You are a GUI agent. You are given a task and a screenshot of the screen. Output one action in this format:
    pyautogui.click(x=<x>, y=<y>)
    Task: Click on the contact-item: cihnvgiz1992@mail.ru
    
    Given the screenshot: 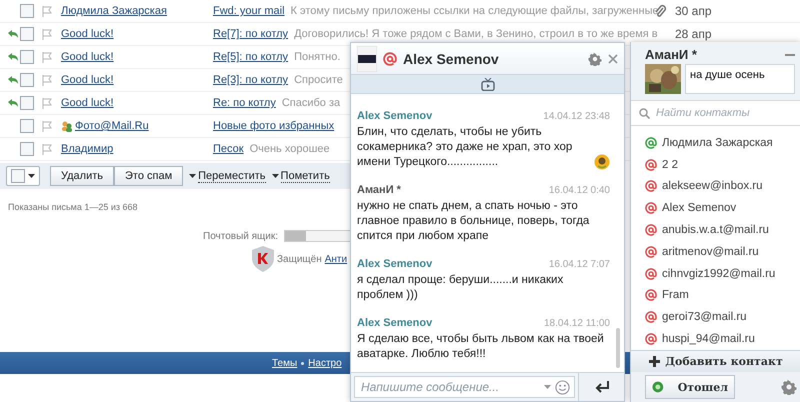 What is the action you would take?
    pyautogui.click(x=722, y=273)
    